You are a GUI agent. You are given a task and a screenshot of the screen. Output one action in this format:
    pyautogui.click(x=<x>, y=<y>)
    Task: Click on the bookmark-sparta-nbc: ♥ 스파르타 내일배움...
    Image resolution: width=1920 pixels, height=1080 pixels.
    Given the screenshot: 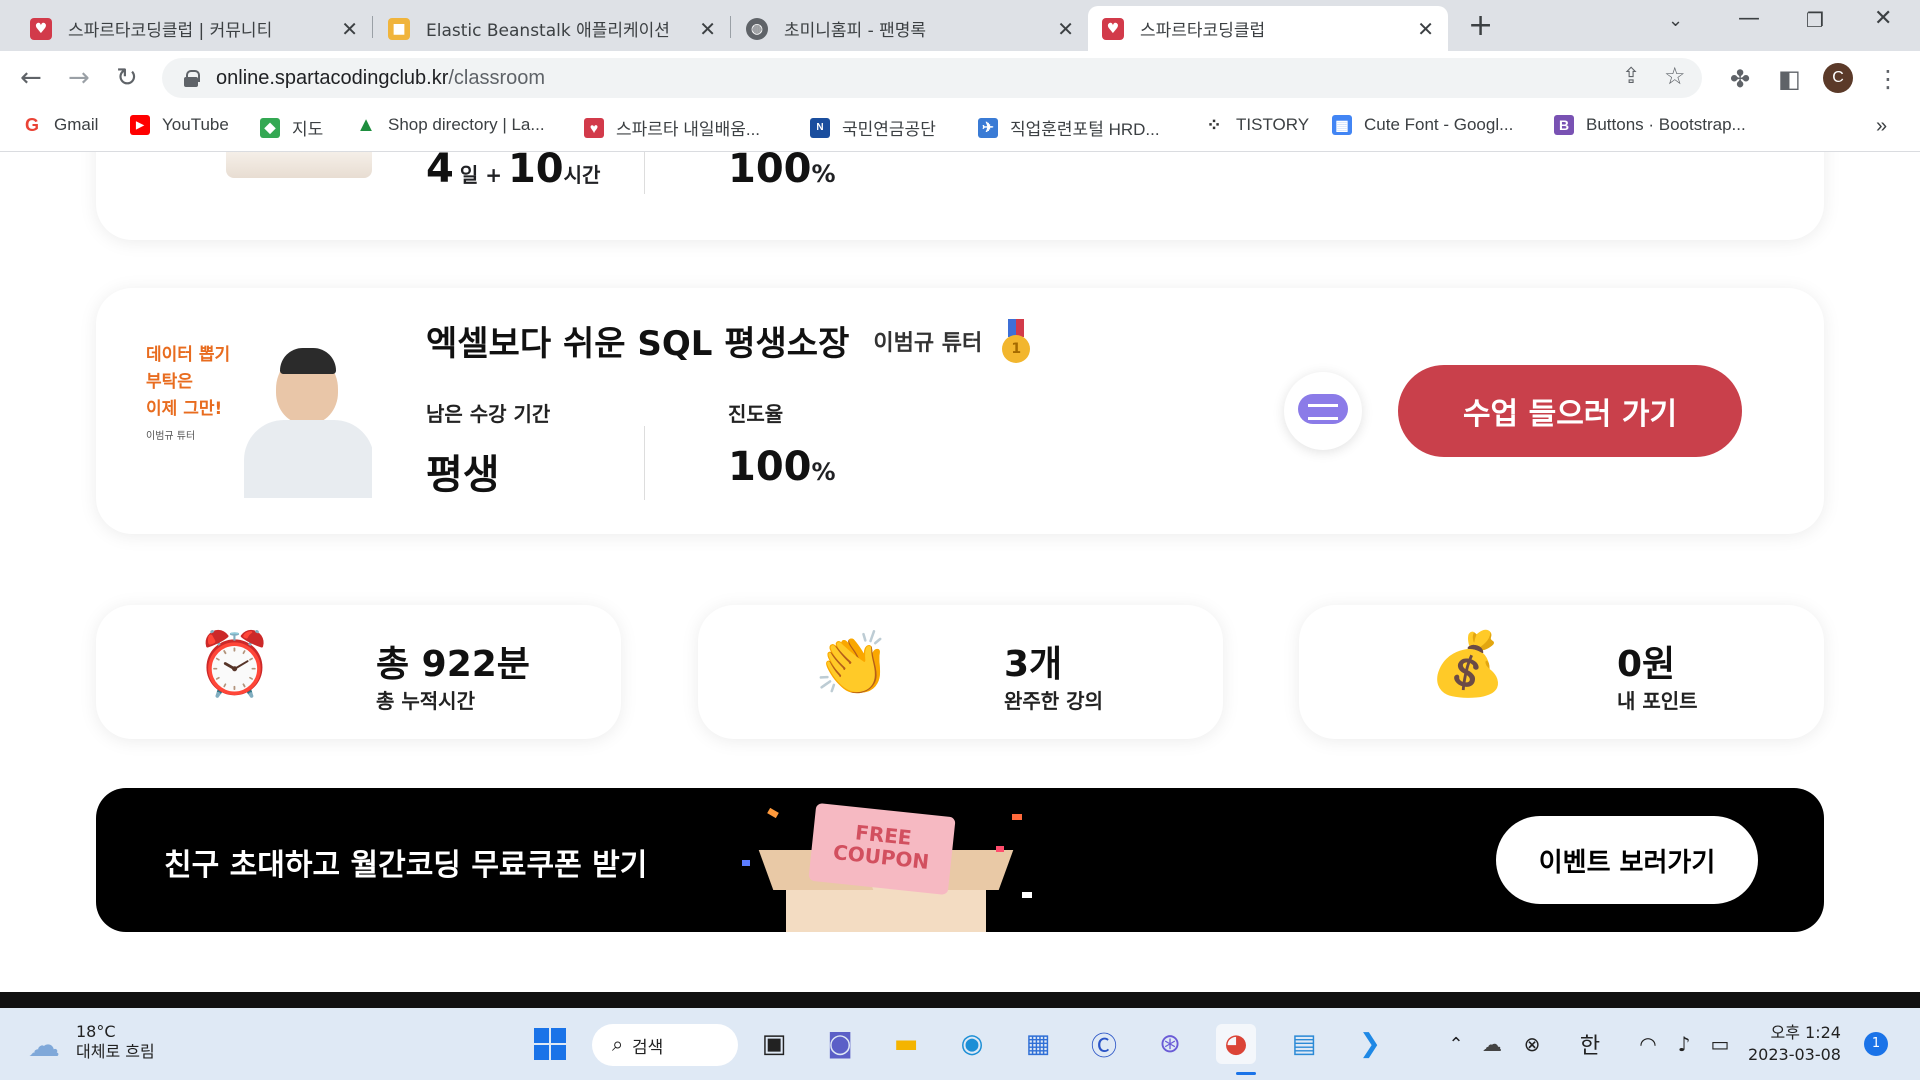 What is the action you would take?
    pyautogui.click(x=672, y=127)
    